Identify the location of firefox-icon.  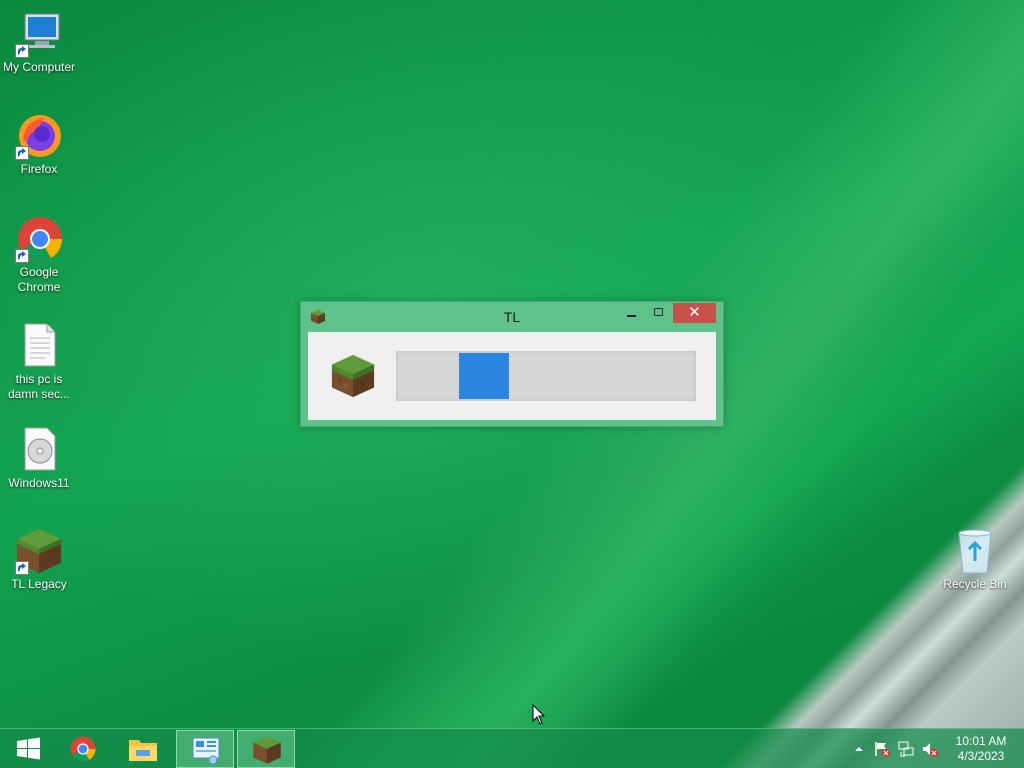
(39, 136).